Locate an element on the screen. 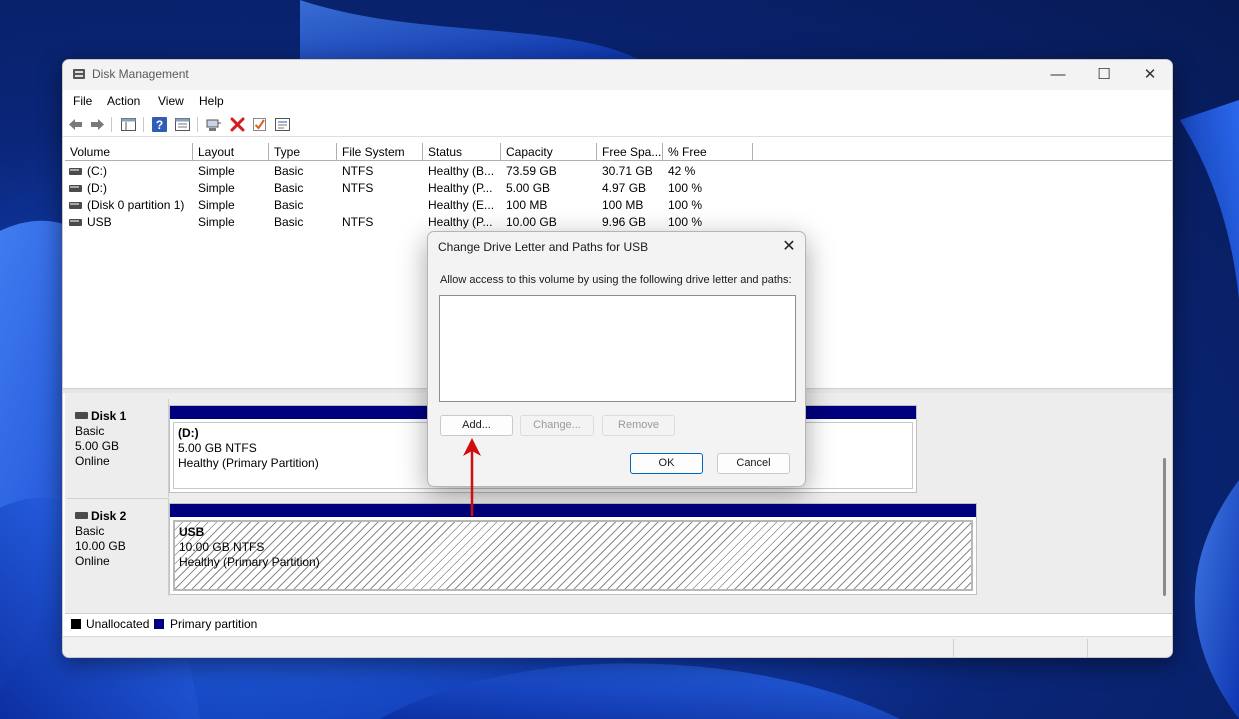 This screenshot has width=1239, height=719. column-volume: Volume is located at coordinates (129, 152).